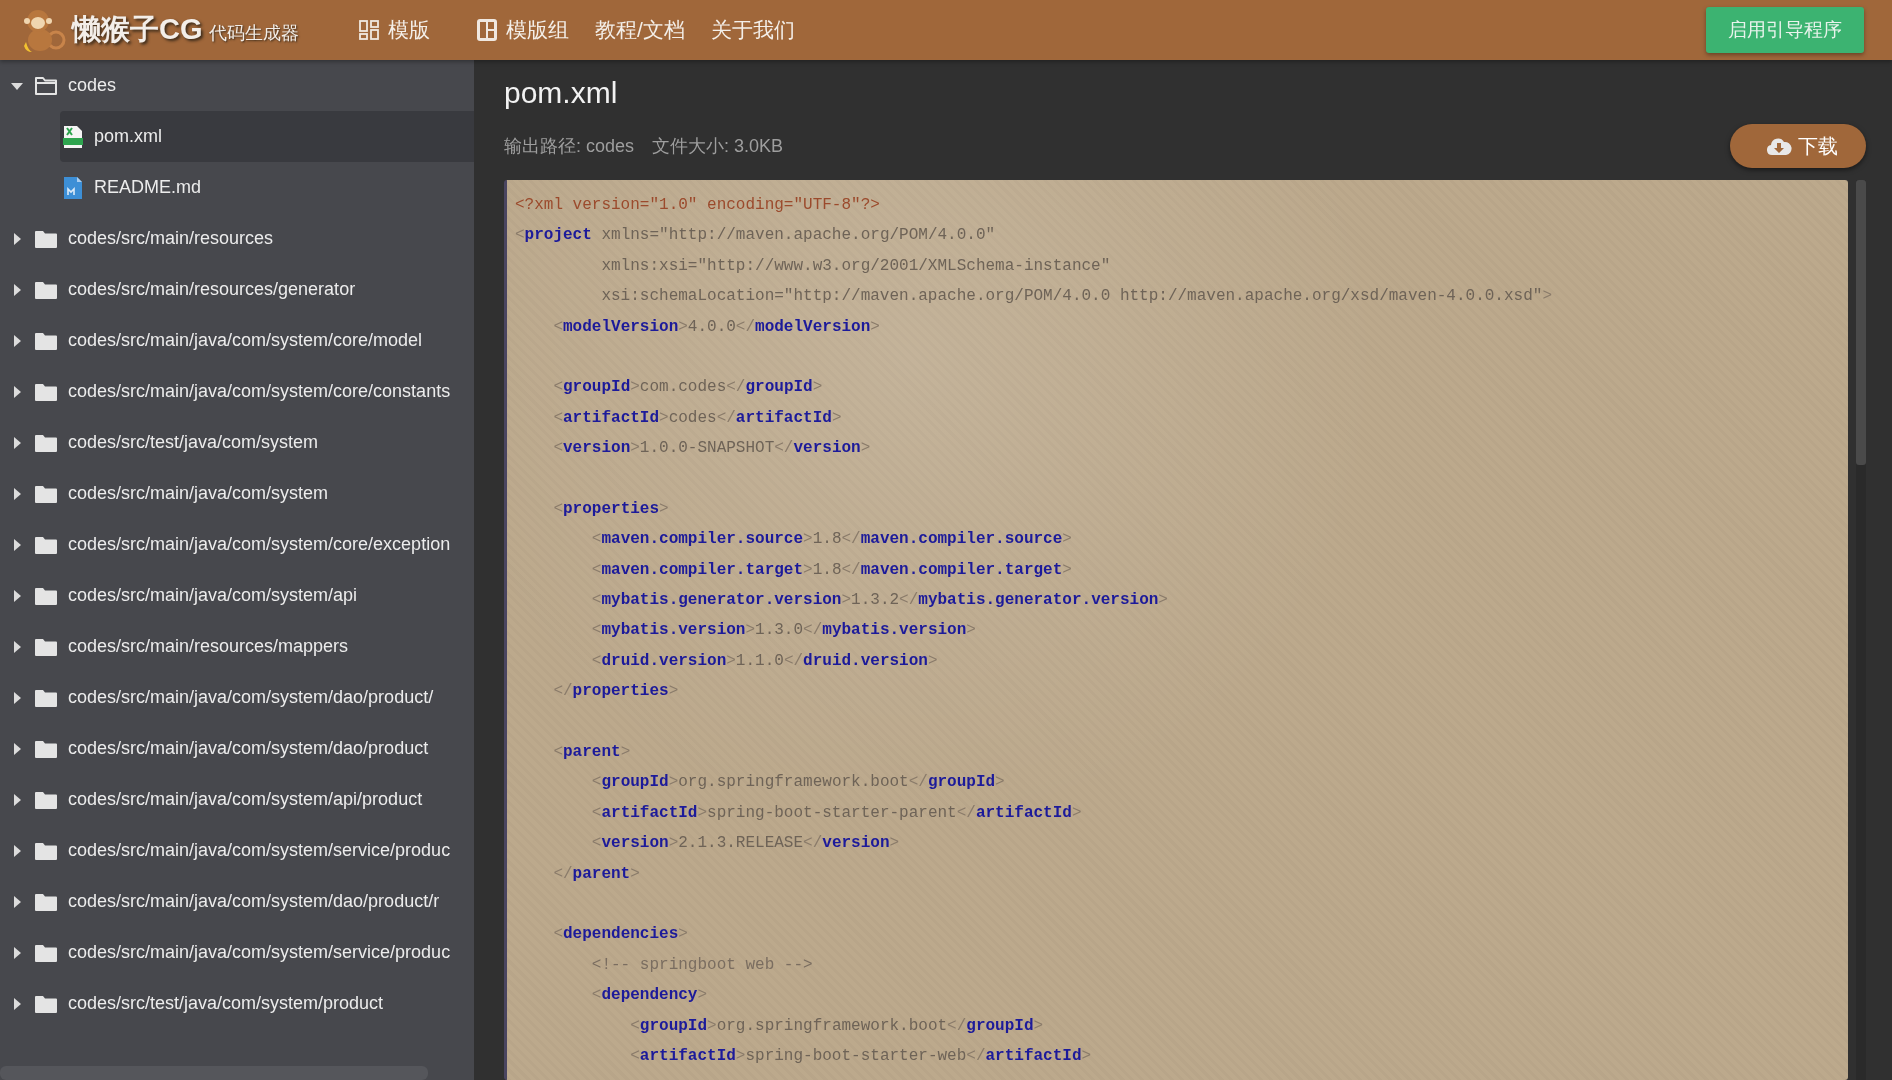 The height and width of the screenshot is (1080, 1892). What do you see at coordinates (783, 631) in the screenshot?
I see `code-line: <mybatis.version>1.3.0</mybatis.version>` at bounding box center [783, 631].